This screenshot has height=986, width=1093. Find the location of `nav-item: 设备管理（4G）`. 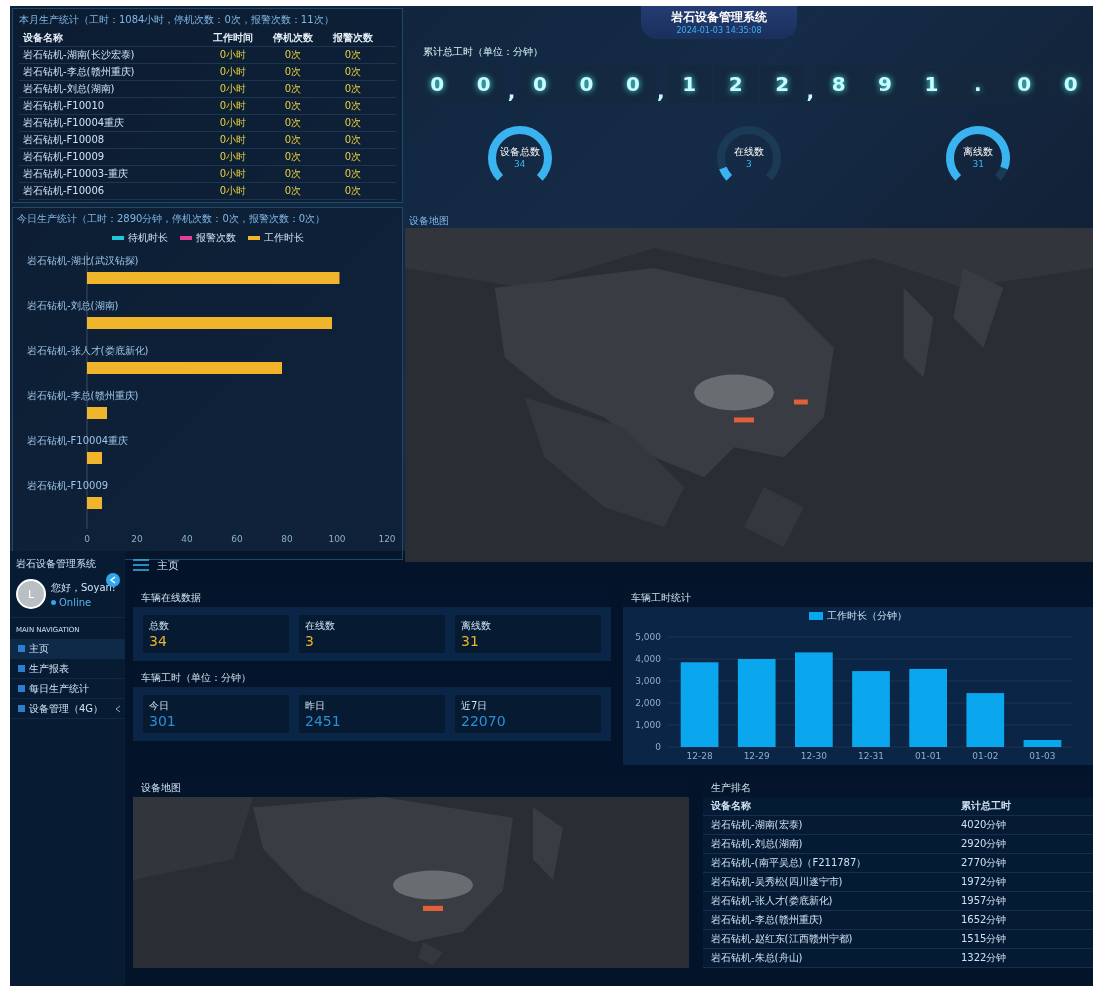

nav-item: 设备管理（4G） is located at coordinates (67, 709).